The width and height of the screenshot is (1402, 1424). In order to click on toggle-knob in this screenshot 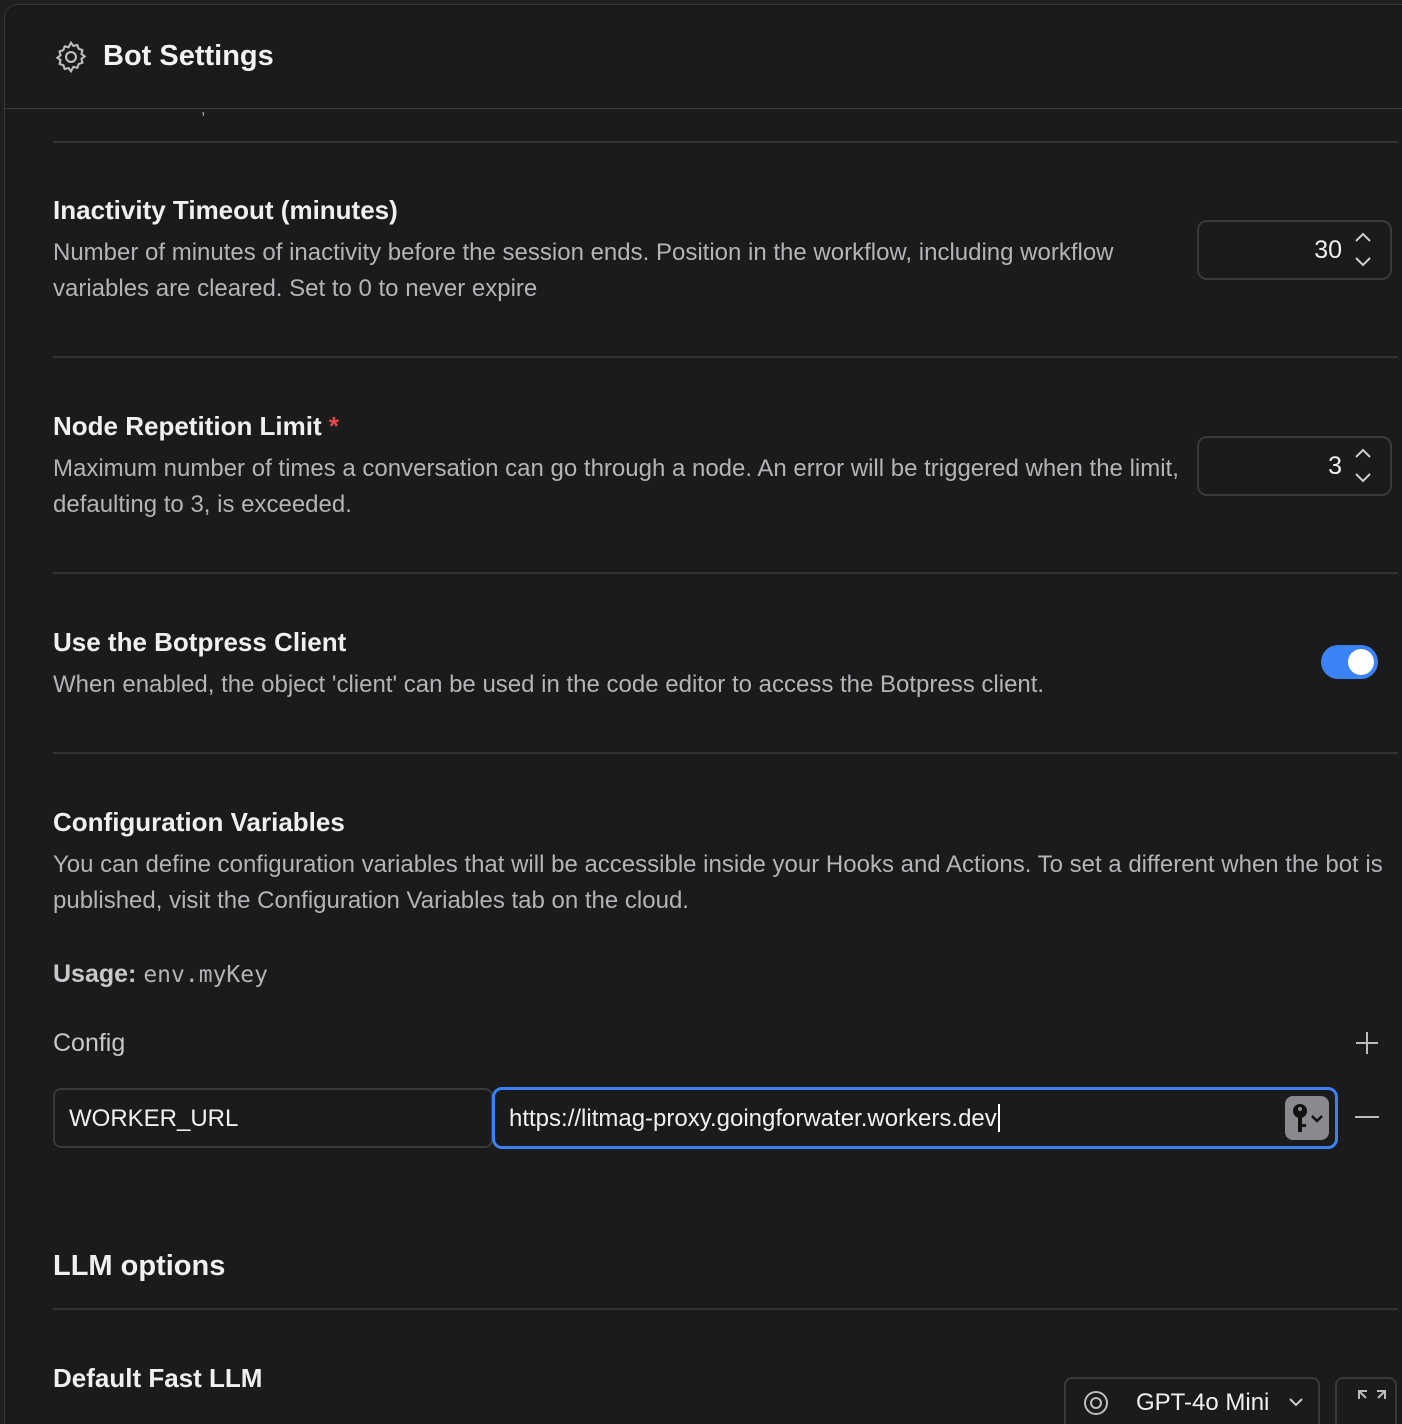, I will do `click(1361, 662)`.